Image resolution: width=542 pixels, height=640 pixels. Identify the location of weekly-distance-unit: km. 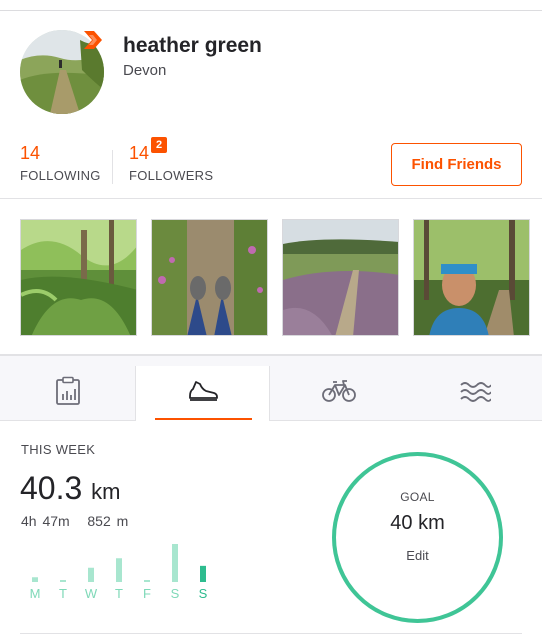
(106, 491).